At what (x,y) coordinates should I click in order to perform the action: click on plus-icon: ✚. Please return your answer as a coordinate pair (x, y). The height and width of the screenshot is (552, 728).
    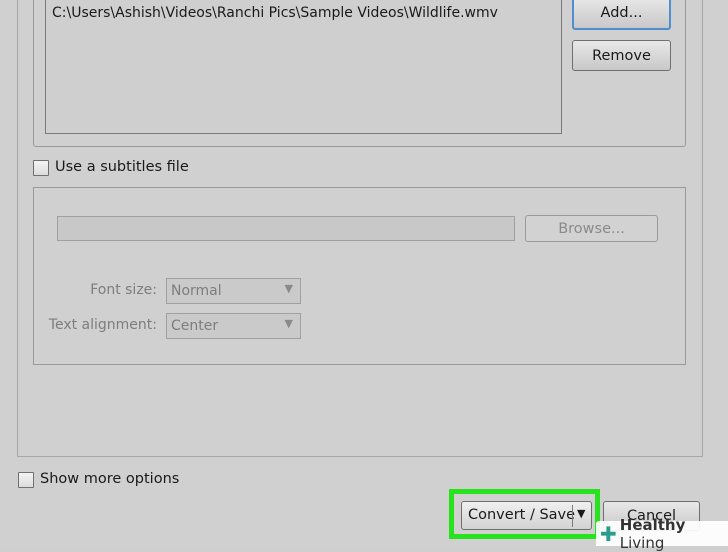
    Looking at the image, I should click on (608, 533).